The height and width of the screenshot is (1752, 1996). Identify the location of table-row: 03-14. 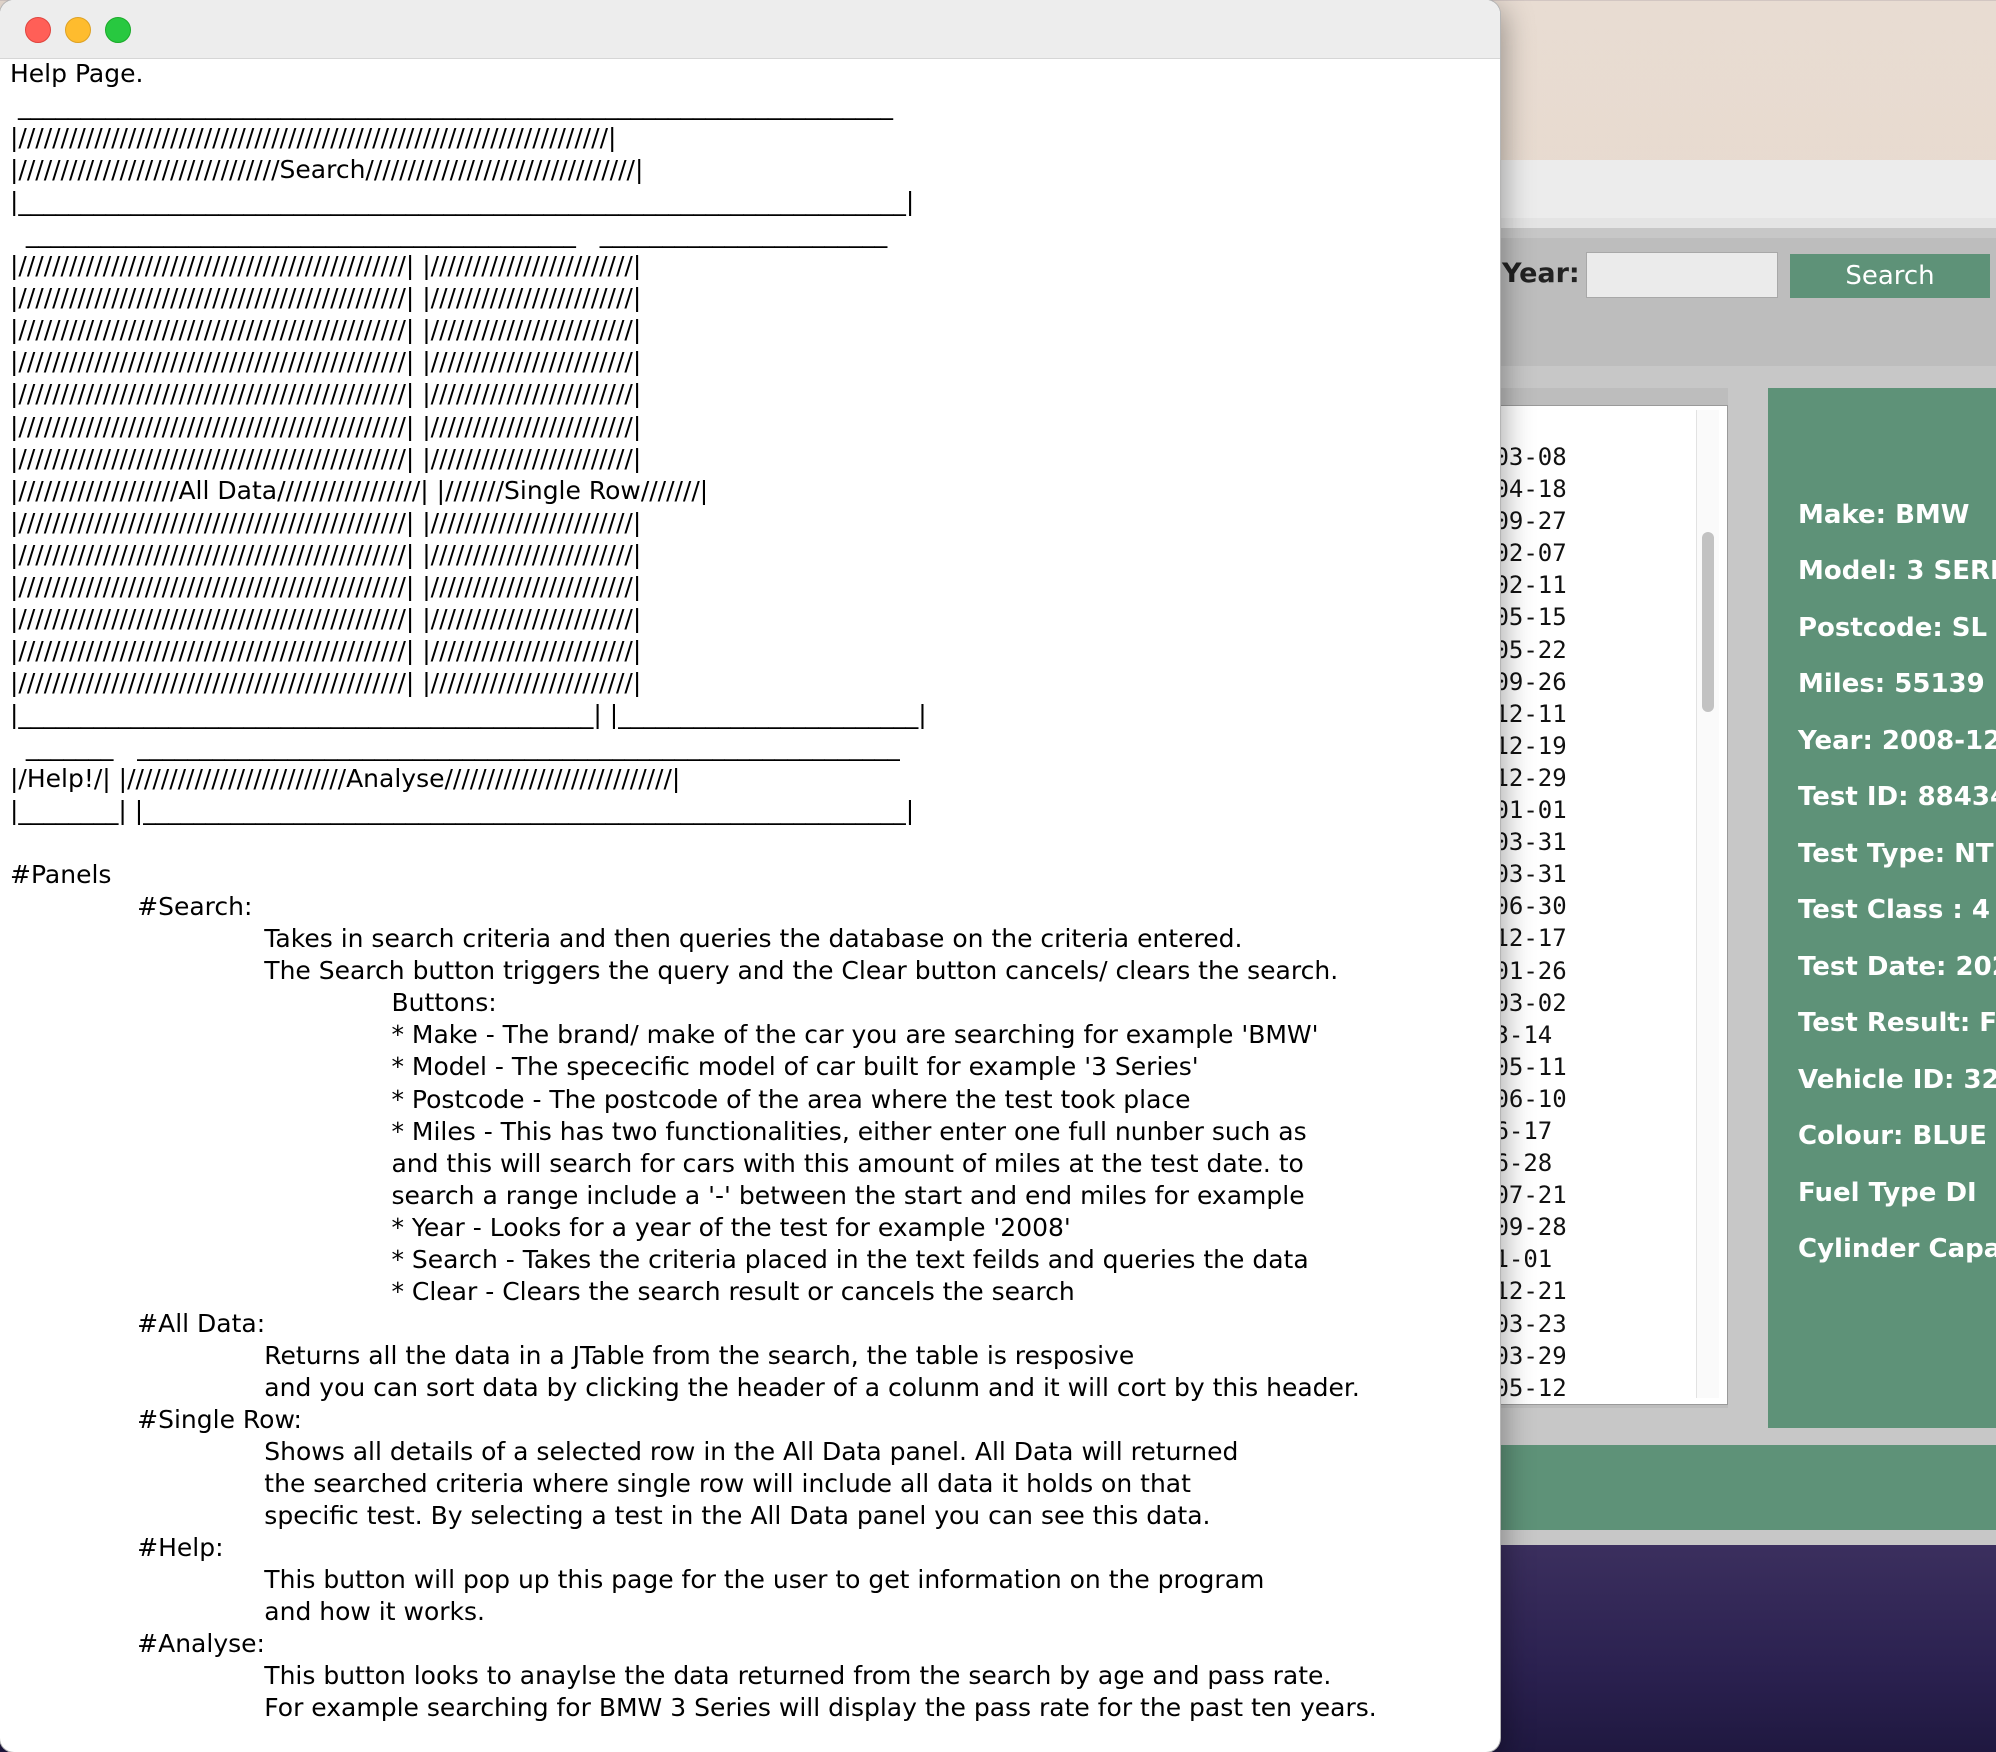
(1587, 1035).